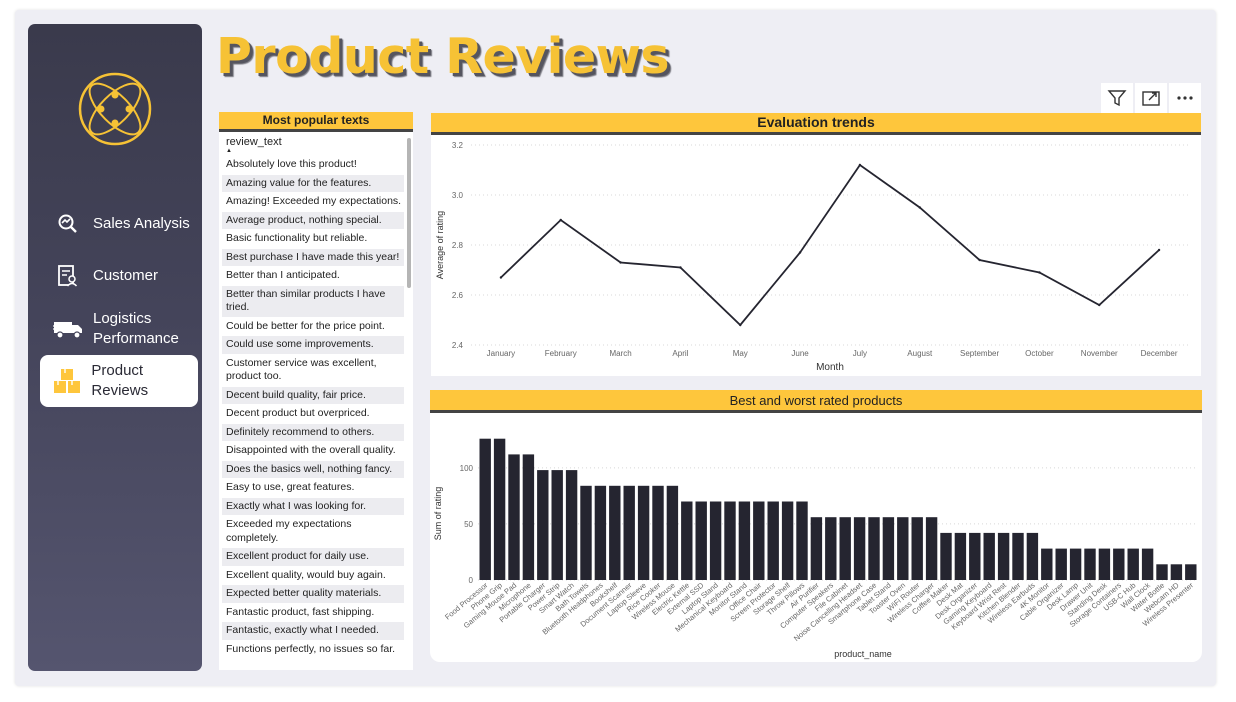 This screenshot has height=702, width=1236. I want to click on nav-label: Product Reviews, so click(120, 380).